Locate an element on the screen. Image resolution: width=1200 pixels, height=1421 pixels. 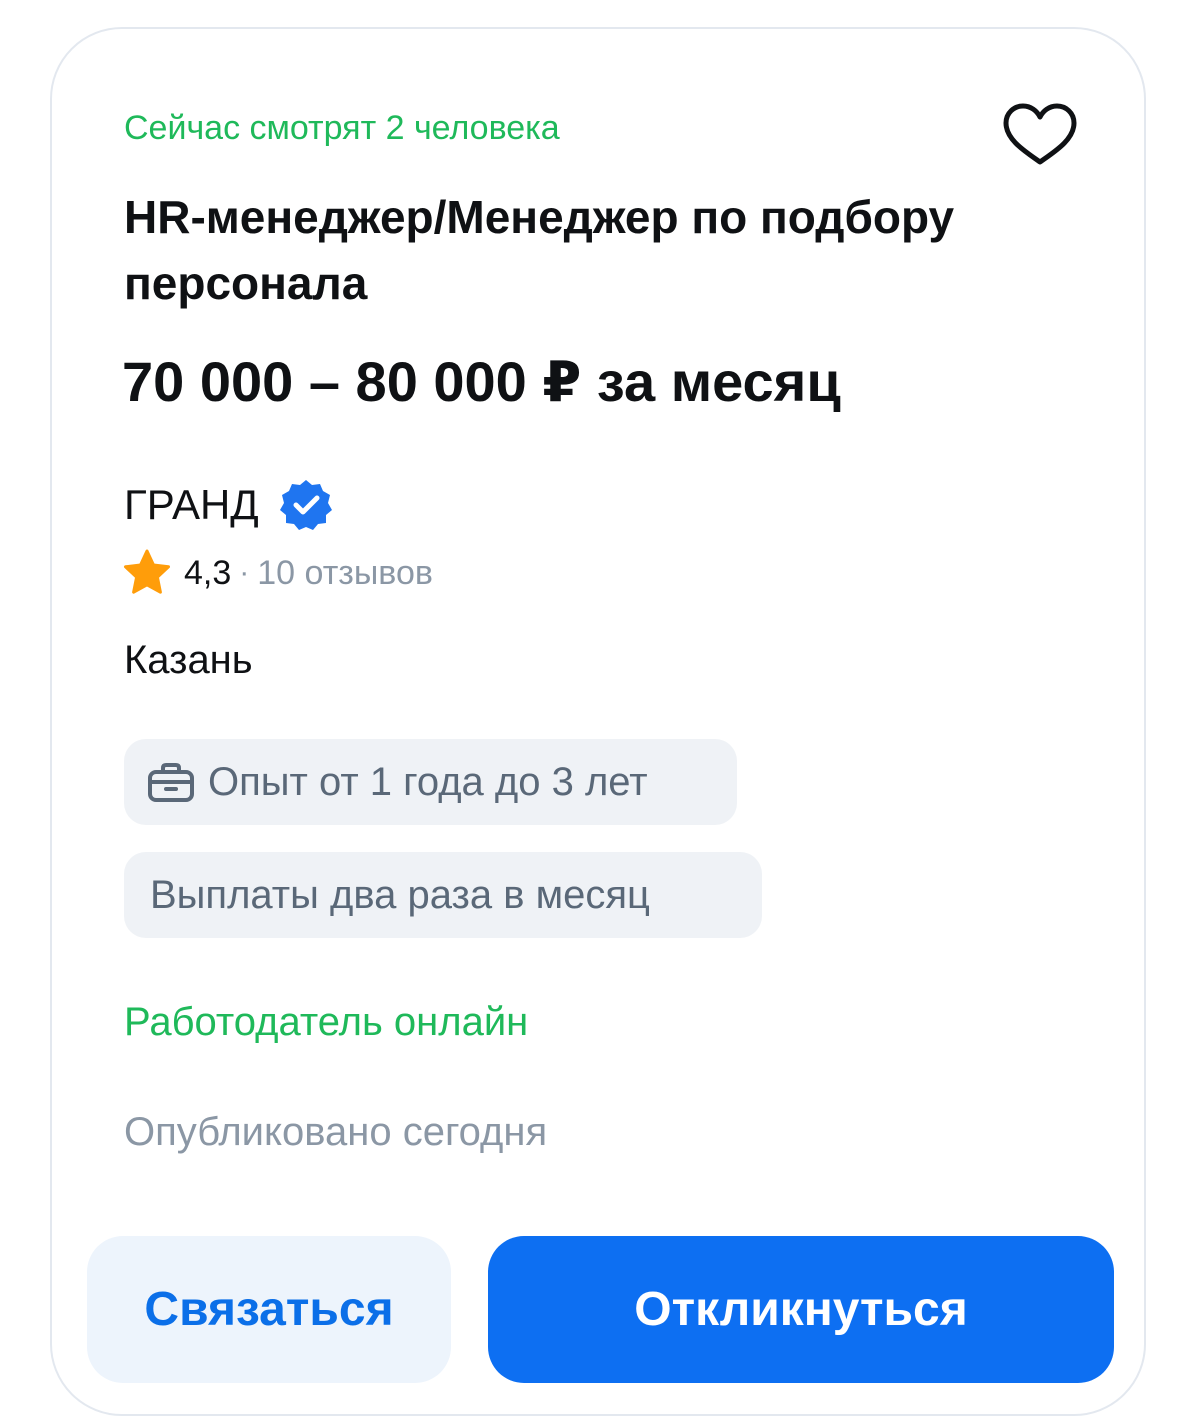
viewers-count: Сейчас смотрят 2 человека is located at coordinates (342, 128).